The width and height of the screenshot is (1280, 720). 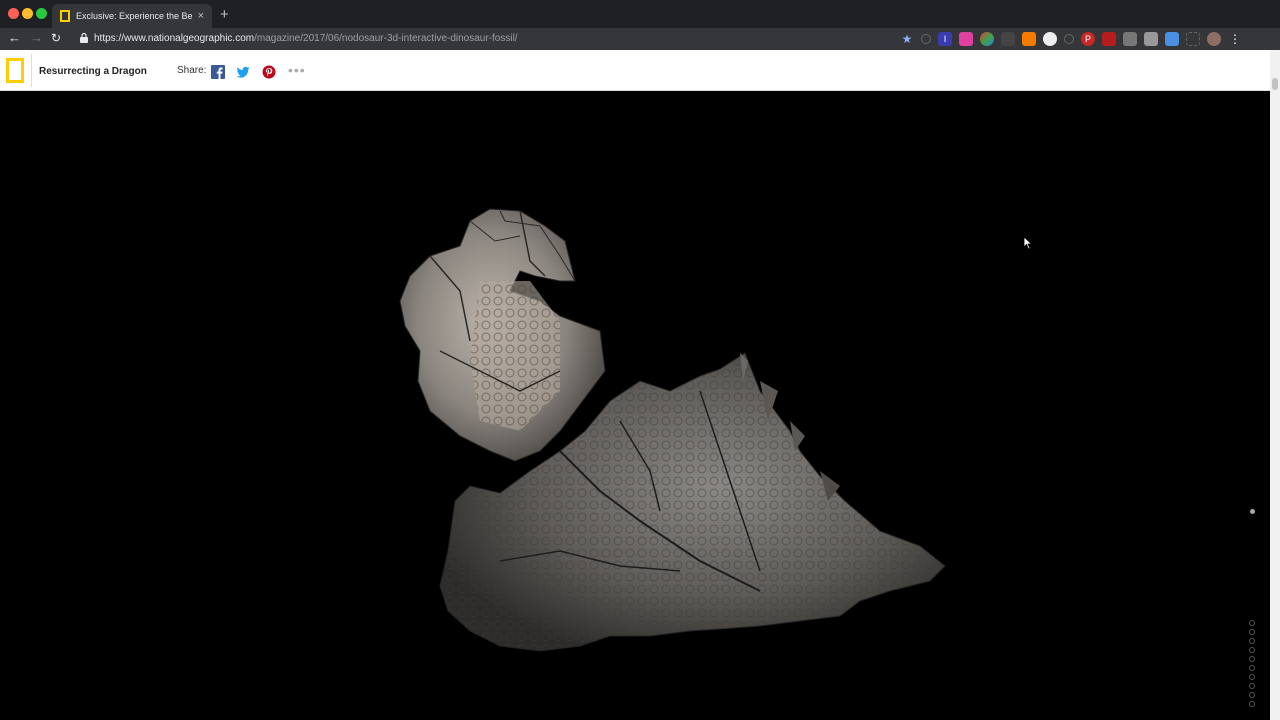 I want to click on natgeo-logo, so click(x=15, y=70).